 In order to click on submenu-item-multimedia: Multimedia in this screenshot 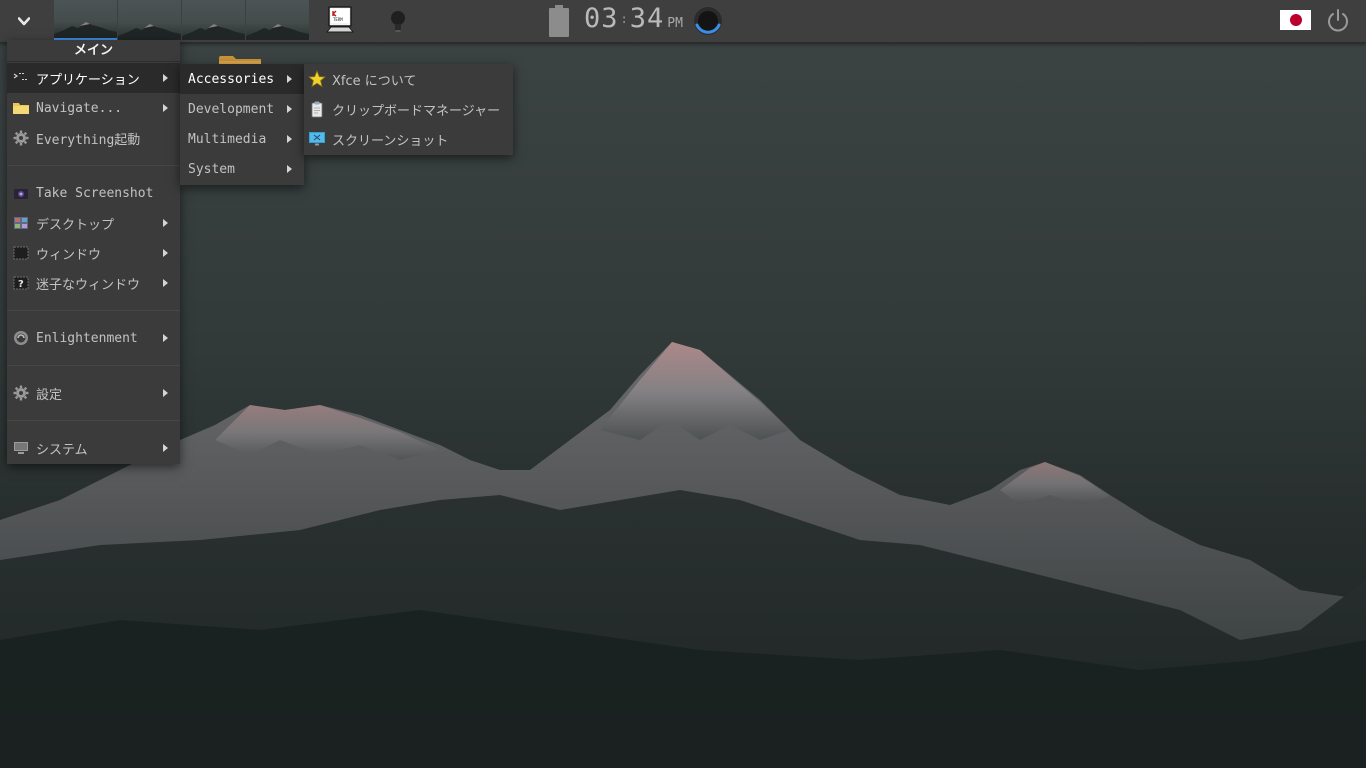, I will do `click(242, 139)`.